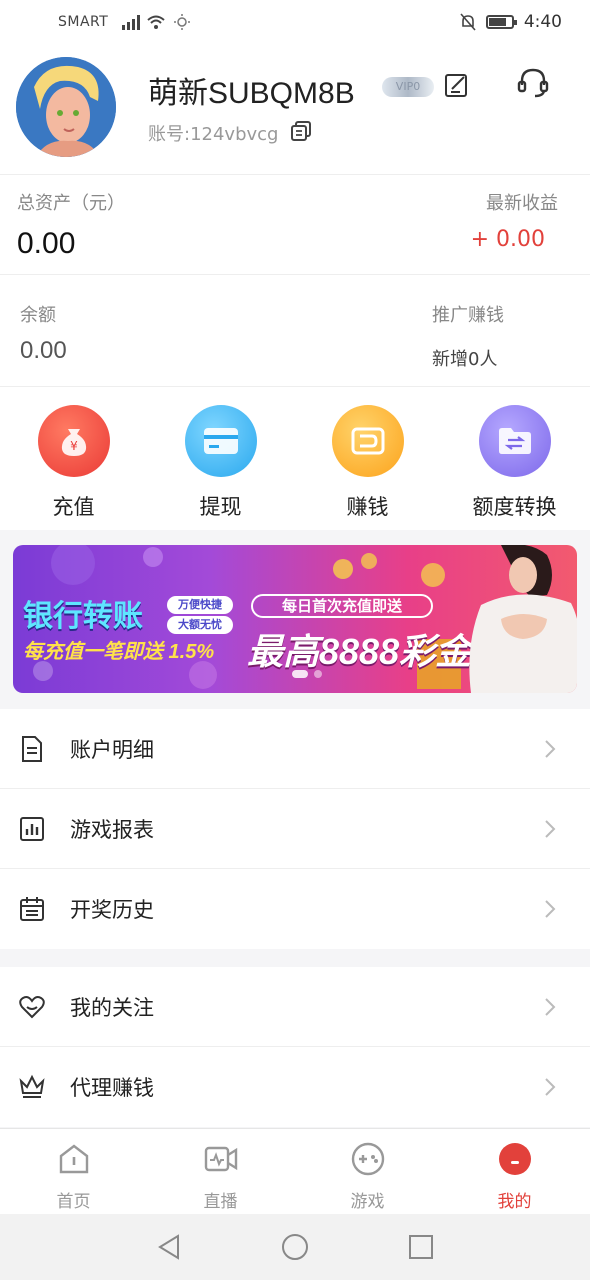 This screenshot has width=590, height=1280. What do you see at coordinates (112, 749) in the screenshot?
I see `menu-item-label: 账户明细` at bounding box center [112, 749].